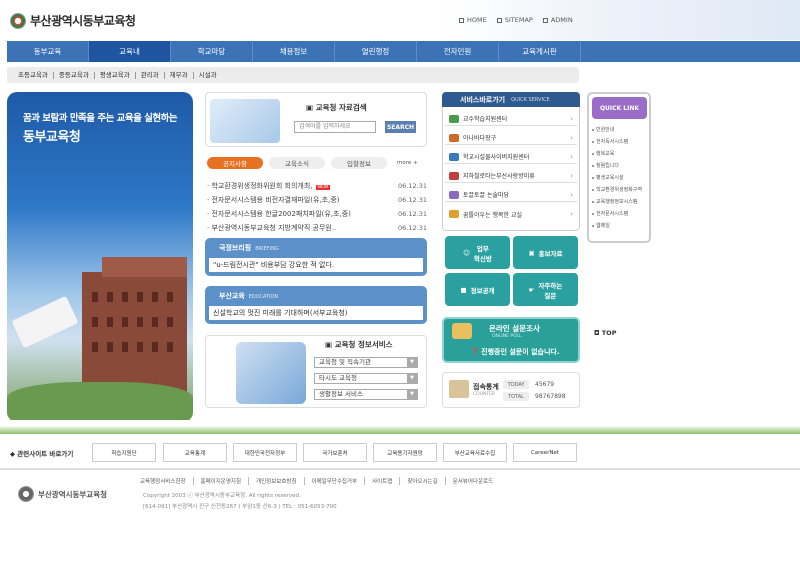  Describe the element at coordinates (294, 51) in the screenshot. I see `nav-item-recruit: 채용정보` at that location.